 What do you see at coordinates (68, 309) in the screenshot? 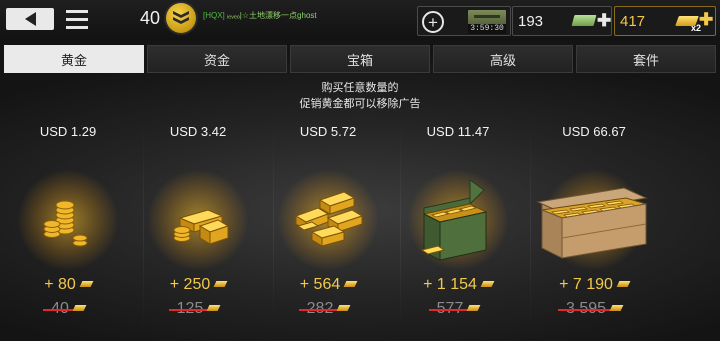
I see `offer-old-amount: 40` at bounding box center [68, 309].